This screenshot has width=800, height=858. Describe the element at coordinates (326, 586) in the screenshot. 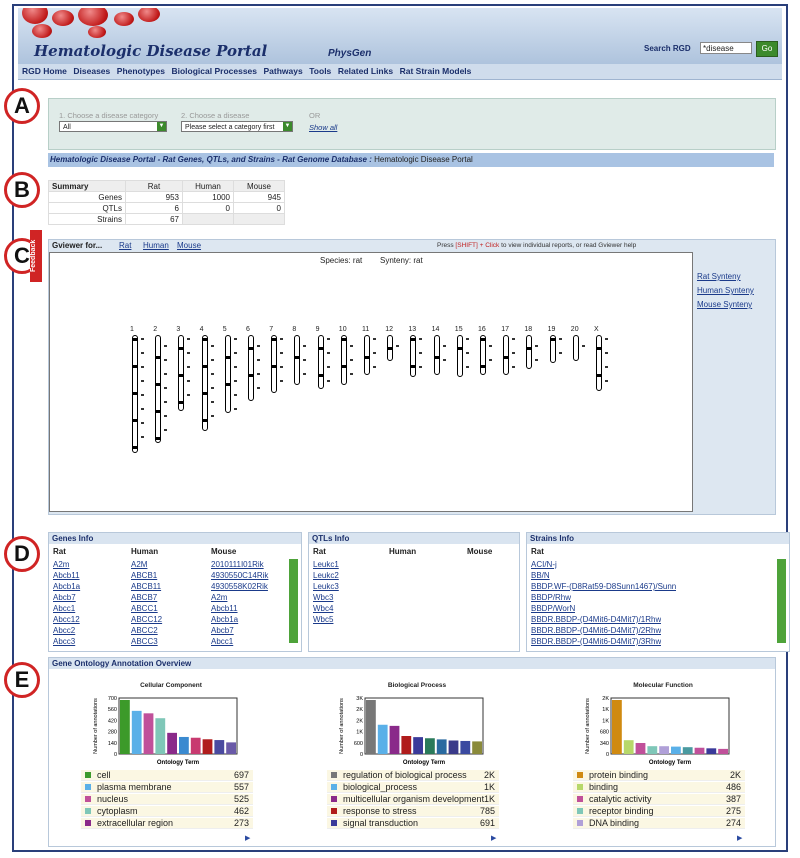

I see `qtl-link: Leukc3` at that location.